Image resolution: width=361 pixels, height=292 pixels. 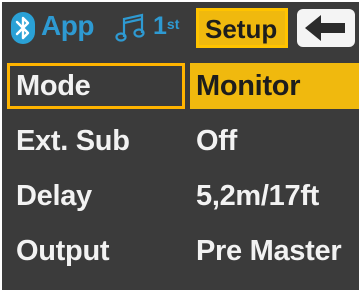 I want to click on row-mode-label: Mode, so click(x=53, y=86).